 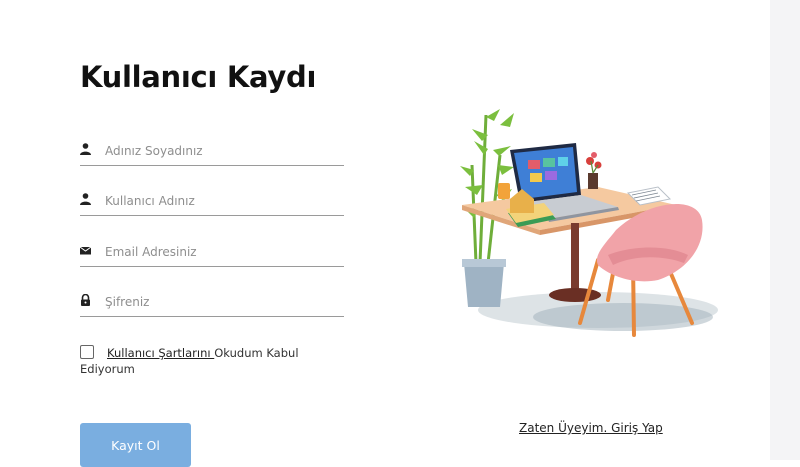 What do you see at coordinates (87, 352) in the screenshot?
I see `terms-checkbox` at bounding box center [87, 352].